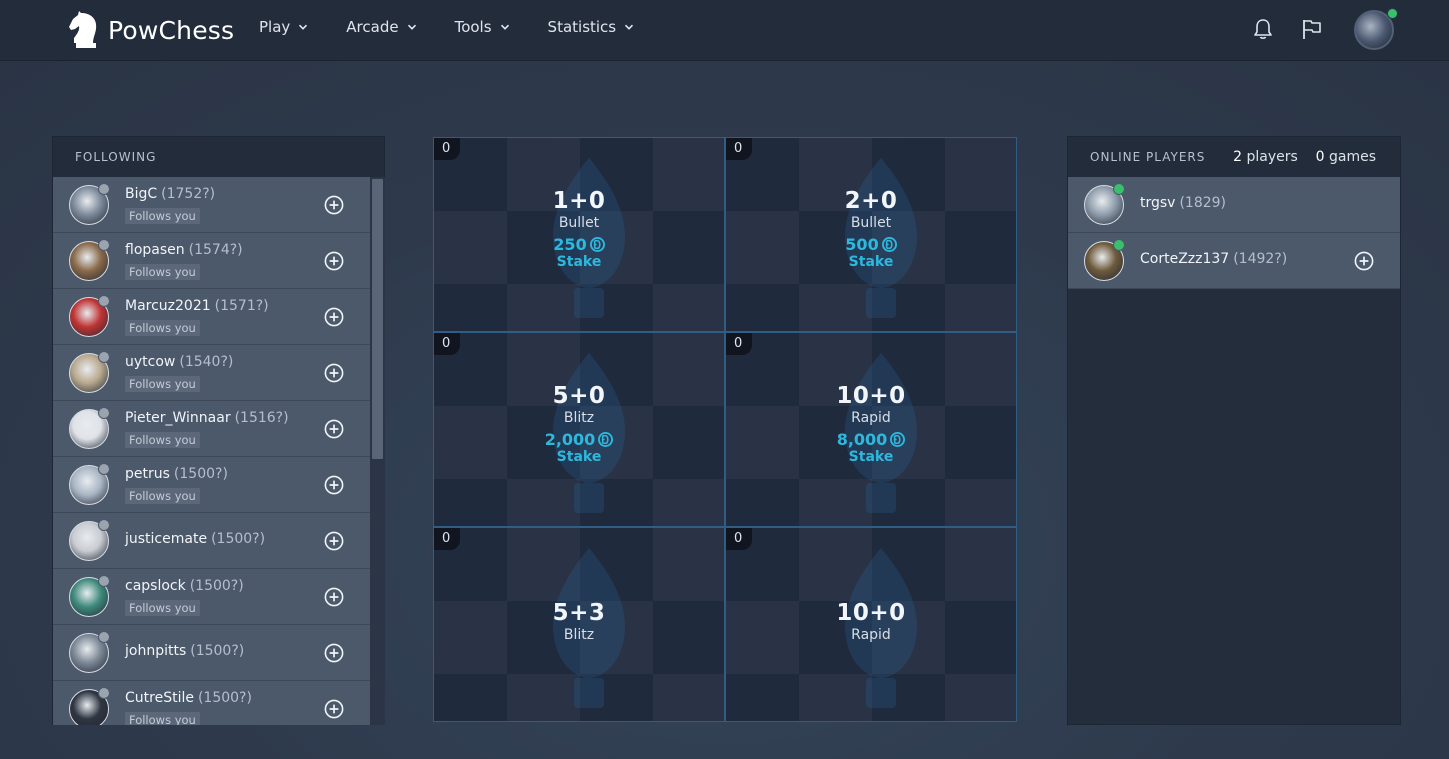 The height and width of the screenshot is (759, 1449). What do you see at coordinates (159, 698) in the screenshot?
I see `player-username: CutreStile` at bounding box center [159, 698].